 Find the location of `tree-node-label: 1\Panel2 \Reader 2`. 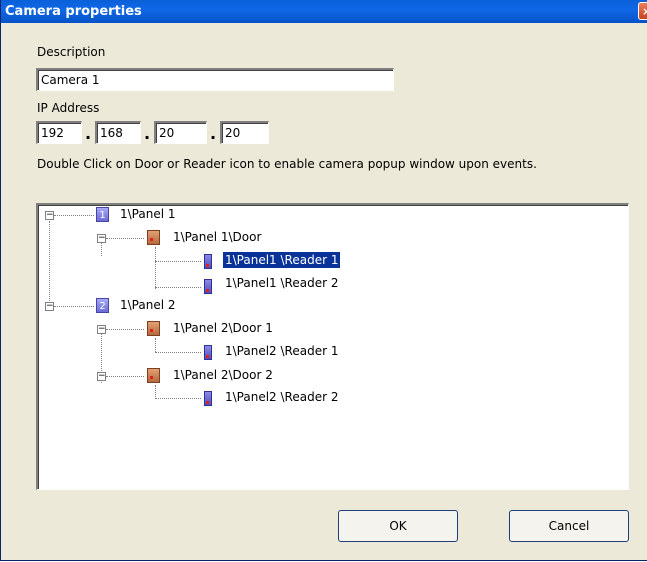

tree-node-label: 1\Panel2 \Reader 2 is located at coordinates (281, 397).